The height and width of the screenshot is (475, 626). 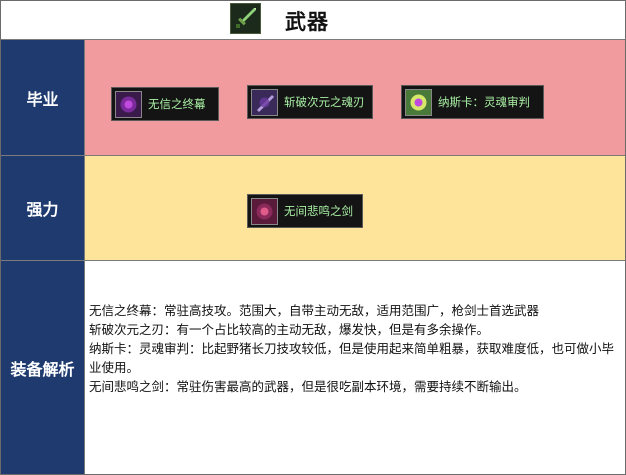 I want to click on page-title: 武器, so click(x=307, y=22).